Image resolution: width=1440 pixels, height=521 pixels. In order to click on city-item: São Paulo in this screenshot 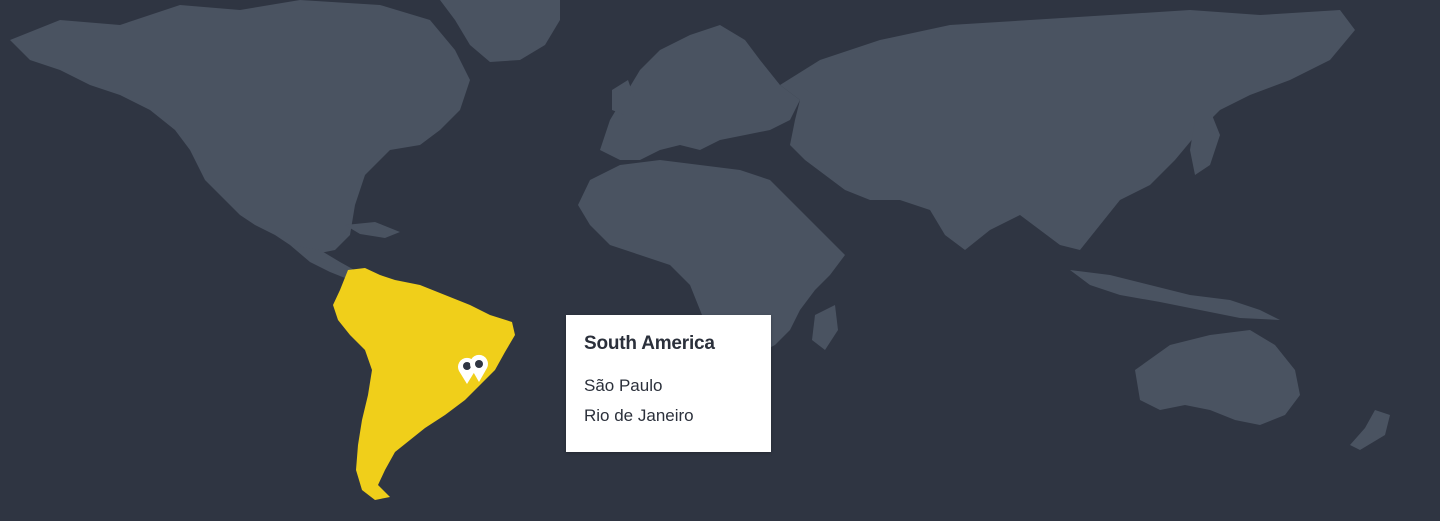, I will do `click(668, 386)`.